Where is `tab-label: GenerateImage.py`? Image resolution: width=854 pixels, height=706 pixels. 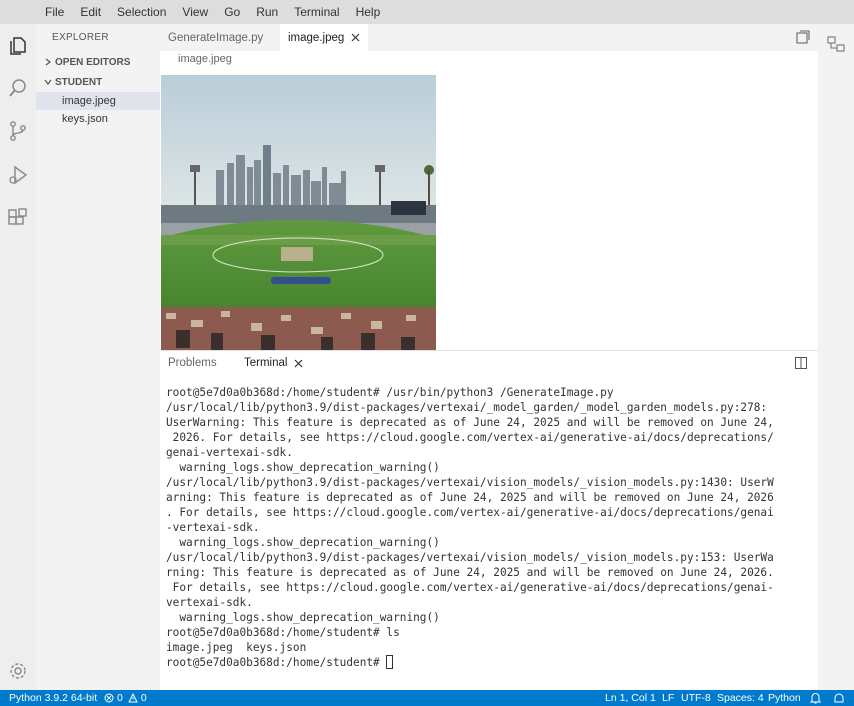 tab-label: GenerateImage.py is located at coordinates (216, 37).